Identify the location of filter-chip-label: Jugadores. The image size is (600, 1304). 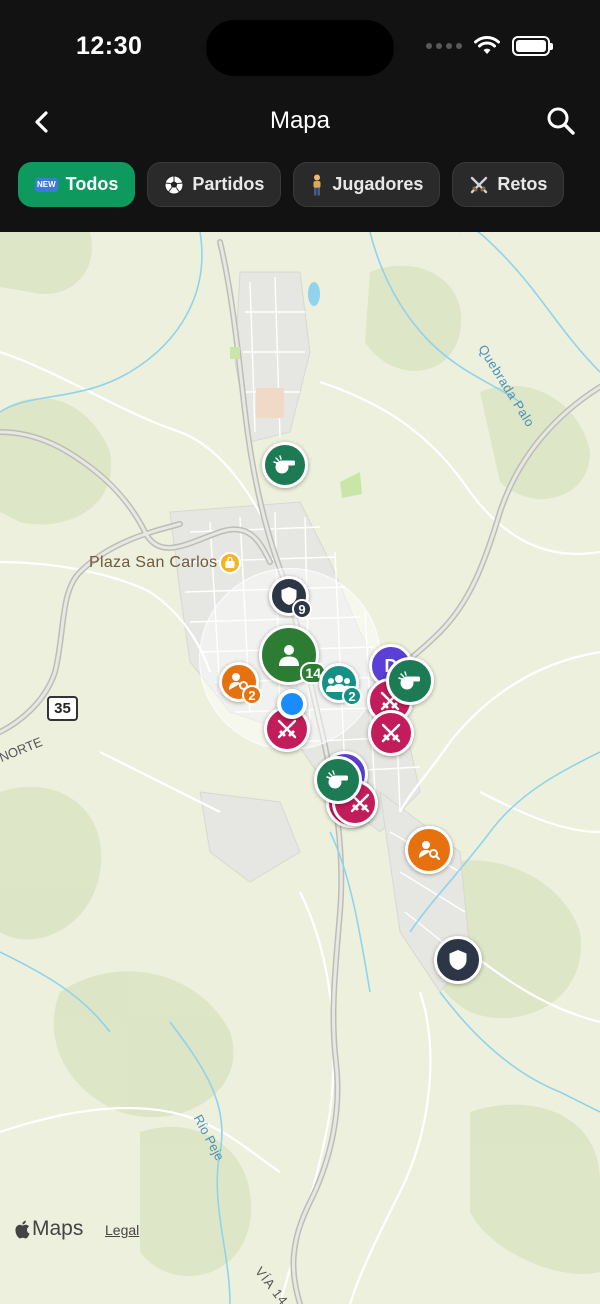
(378, 184).